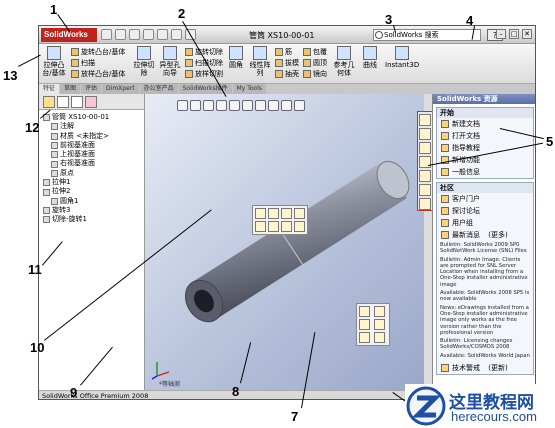 The image size is (555, 428). I want to click on tree-item-front-plane: 前视基准面, so click(91, 145).